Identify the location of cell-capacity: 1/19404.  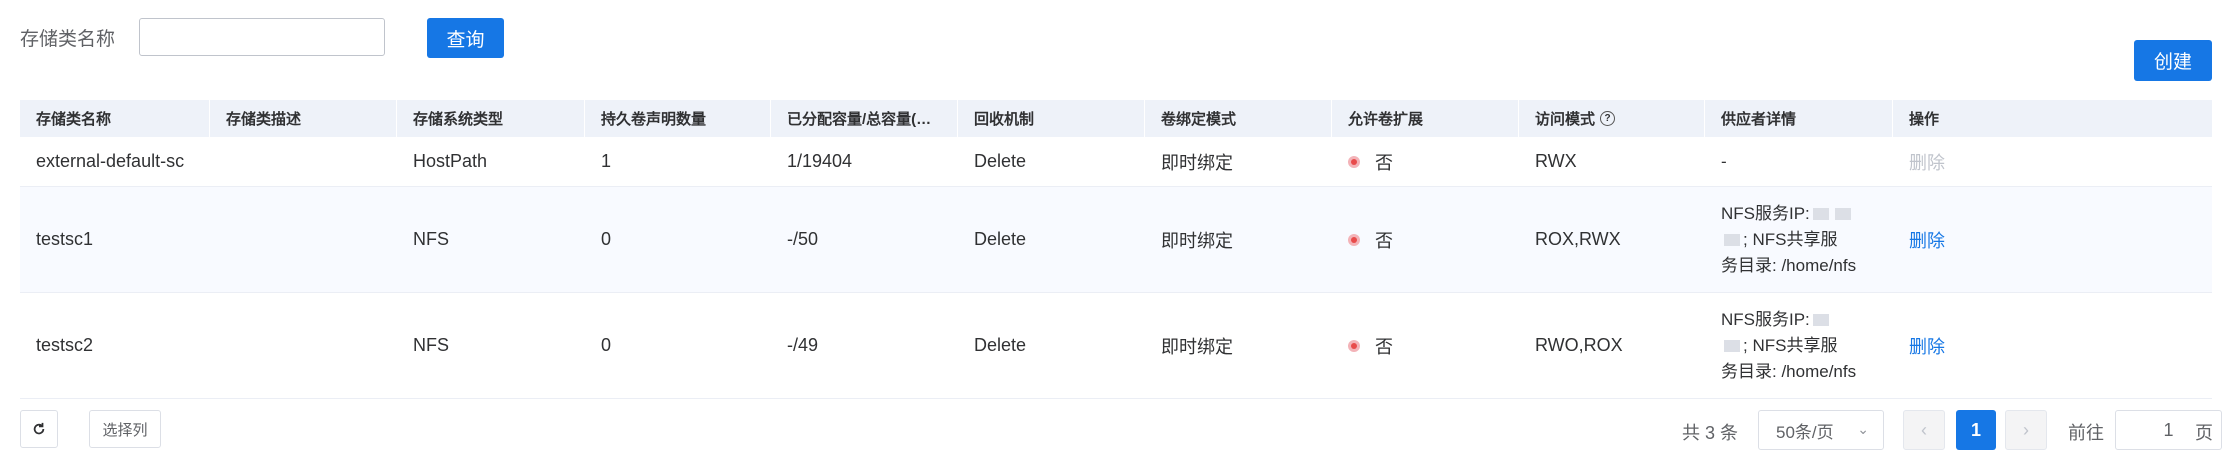
(820, 161).